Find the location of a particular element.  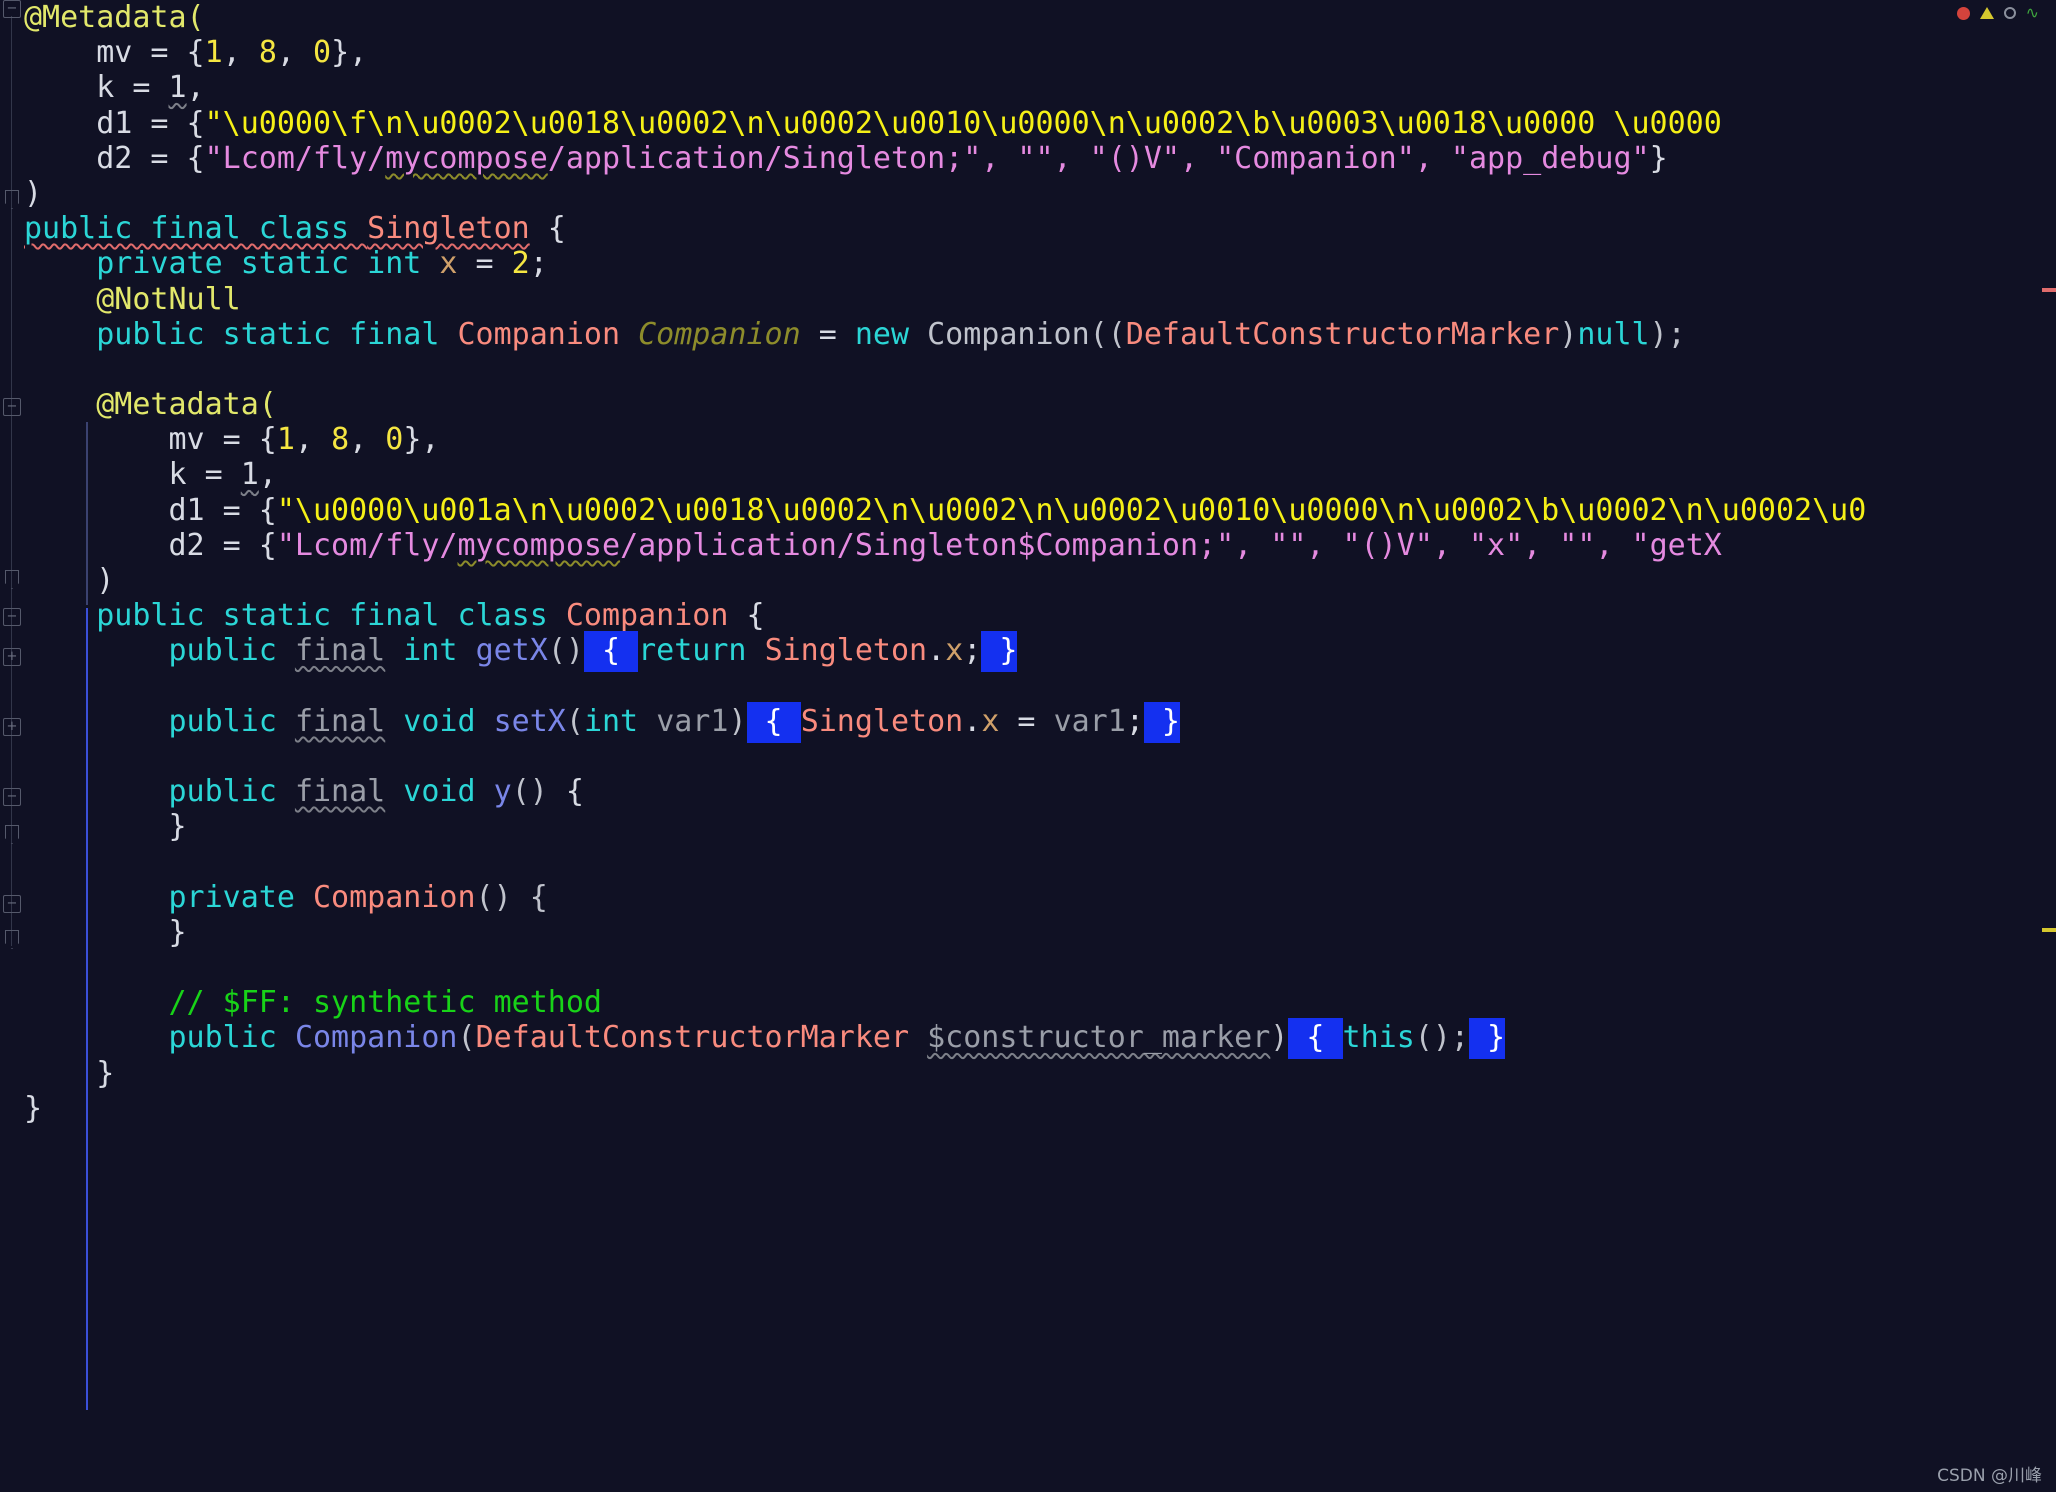

line-field-x: private static int x = 2; is located at coordinates (1040, 263).